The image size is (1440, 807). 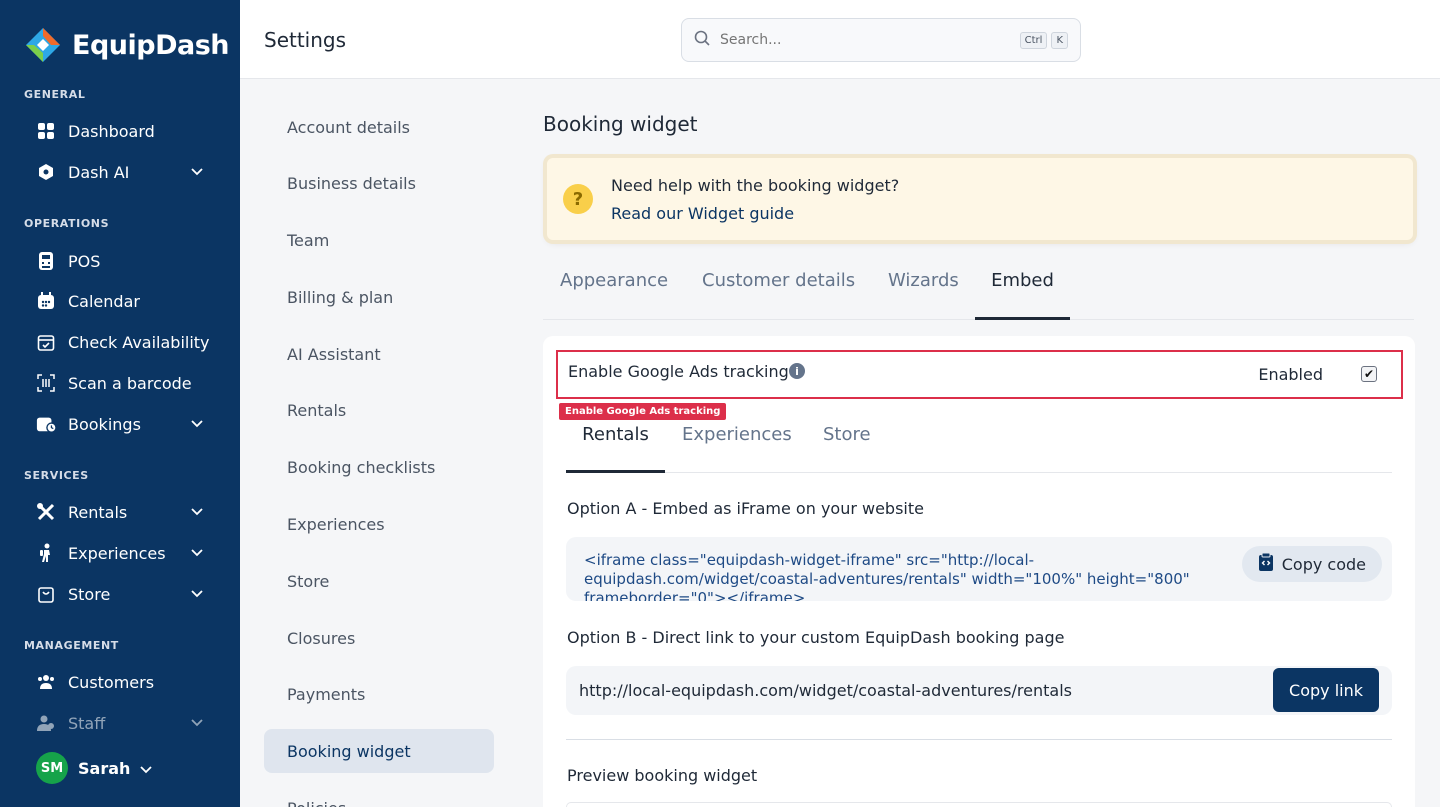 I want to click on sidebar-item-label: Scan a barcode, so click(x=130, y=383).